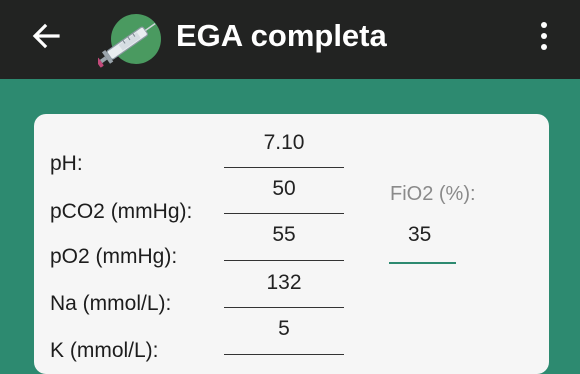 The width and height of the screenshot is (580, 374). Describe the element at coordinates (290, 97) in the screenshot. I see `header-band` at that location.